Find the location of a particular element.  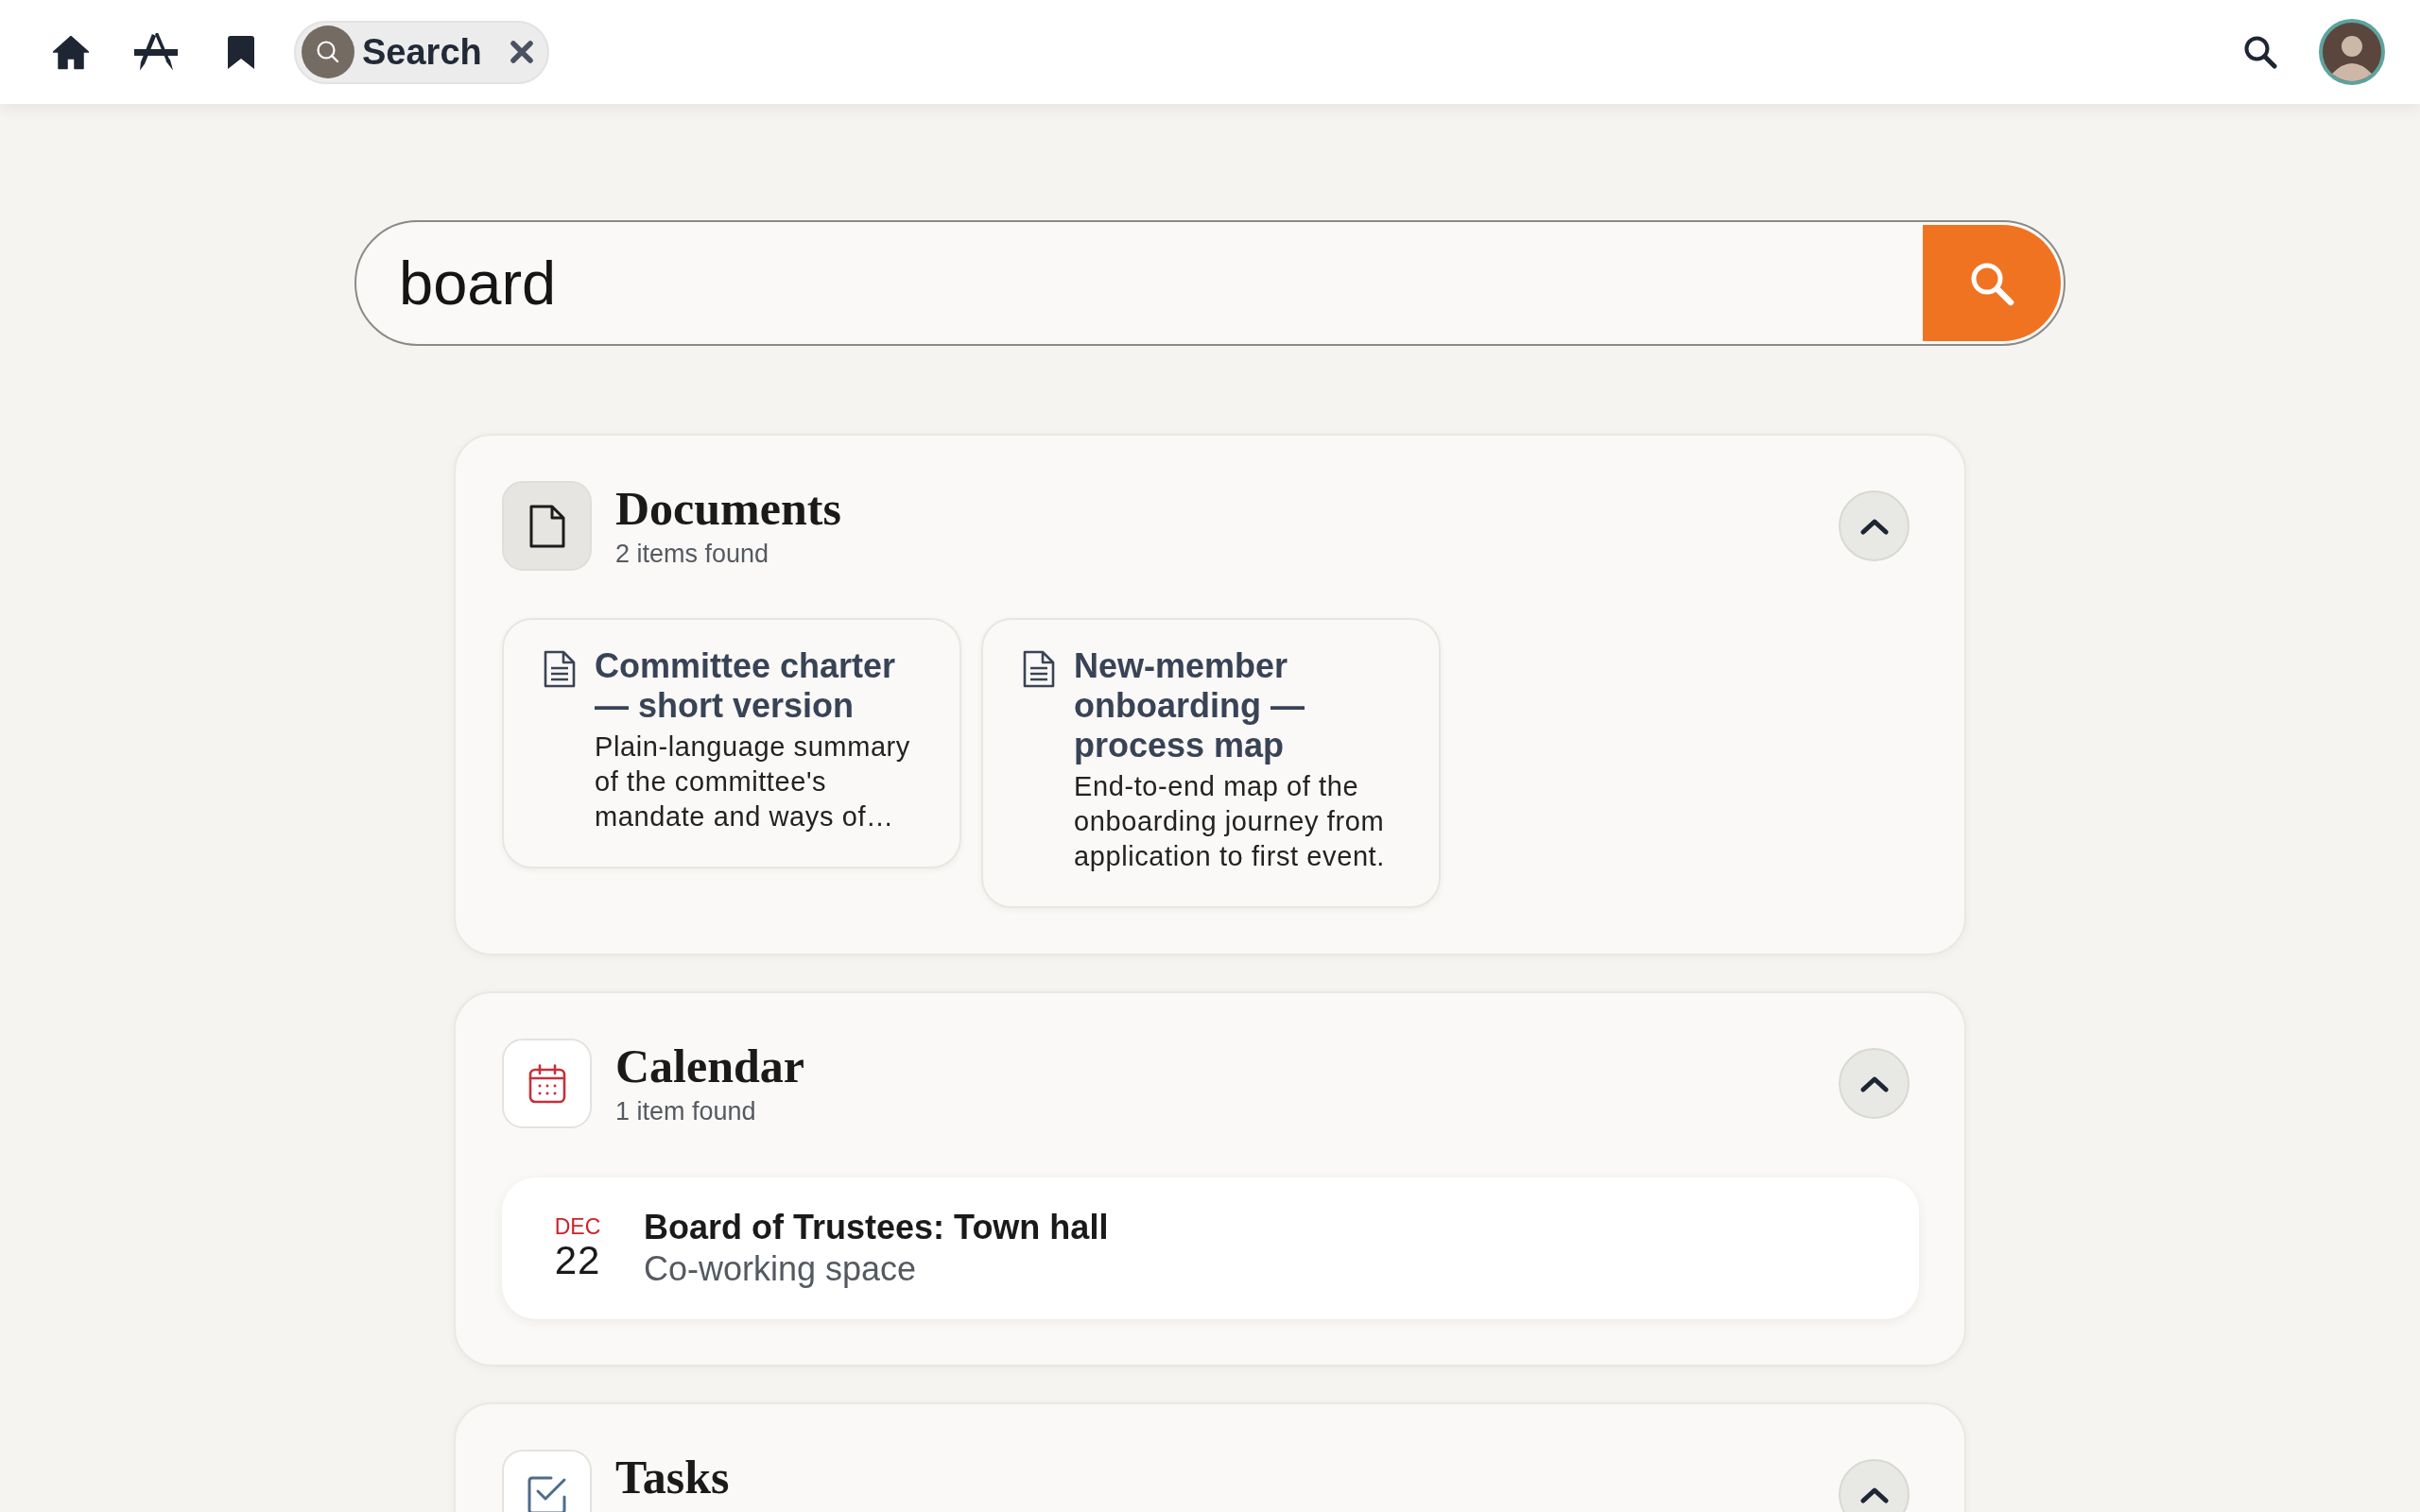

document-icon is located at coordinates (547, 526).